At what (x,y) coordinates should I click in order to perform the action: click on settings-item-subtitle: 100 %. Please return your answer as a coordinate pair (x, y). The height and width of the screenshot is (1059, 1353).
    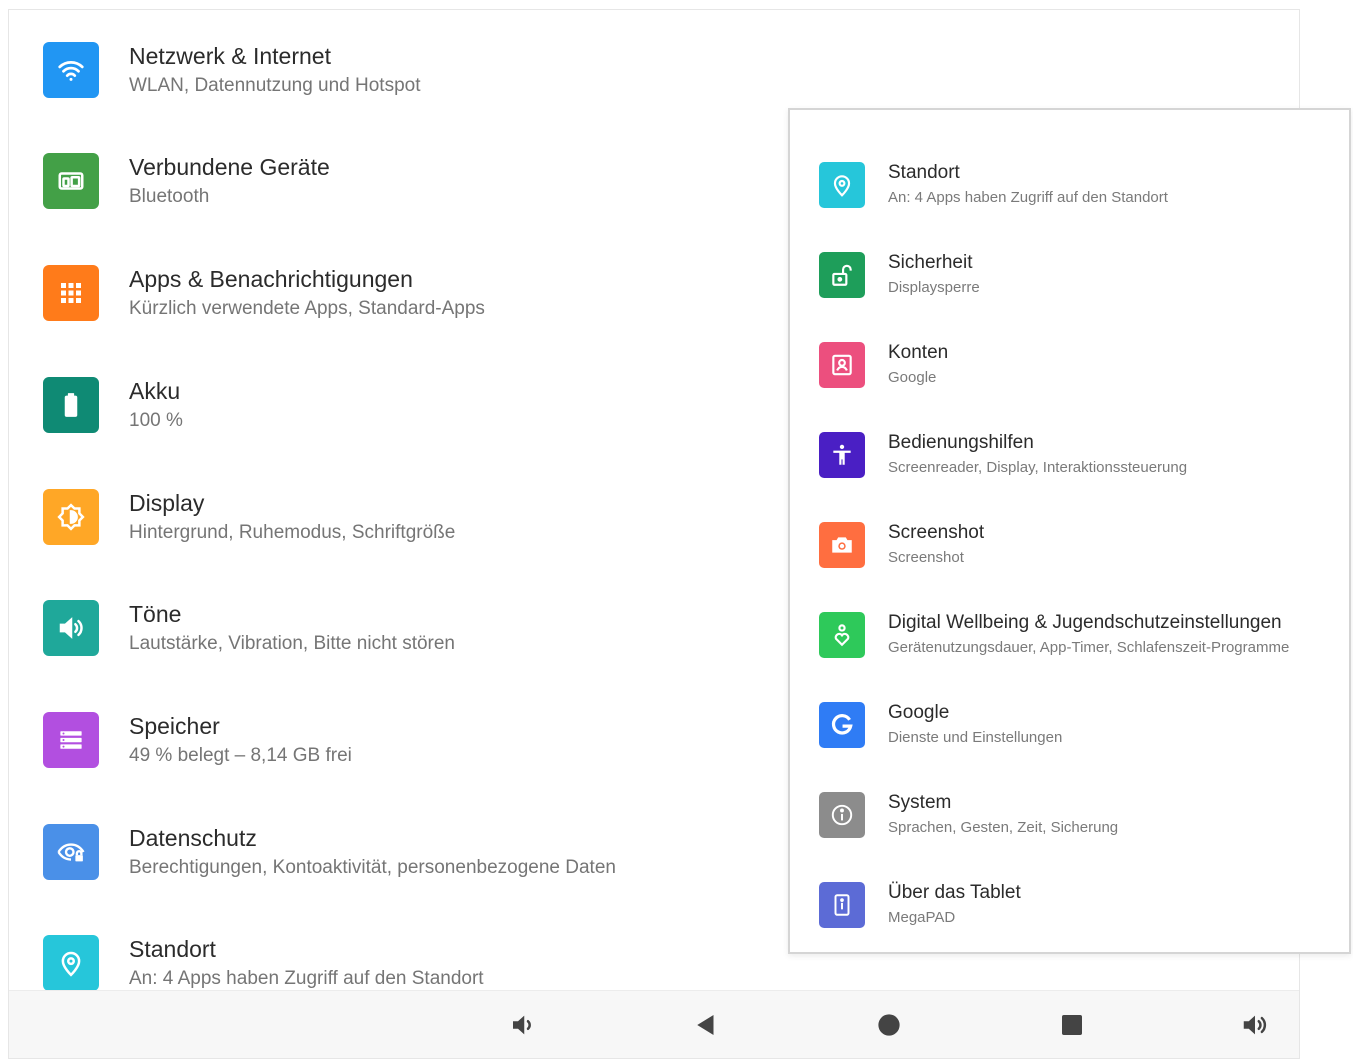
    Looking at the image, I should click on (156, 420).